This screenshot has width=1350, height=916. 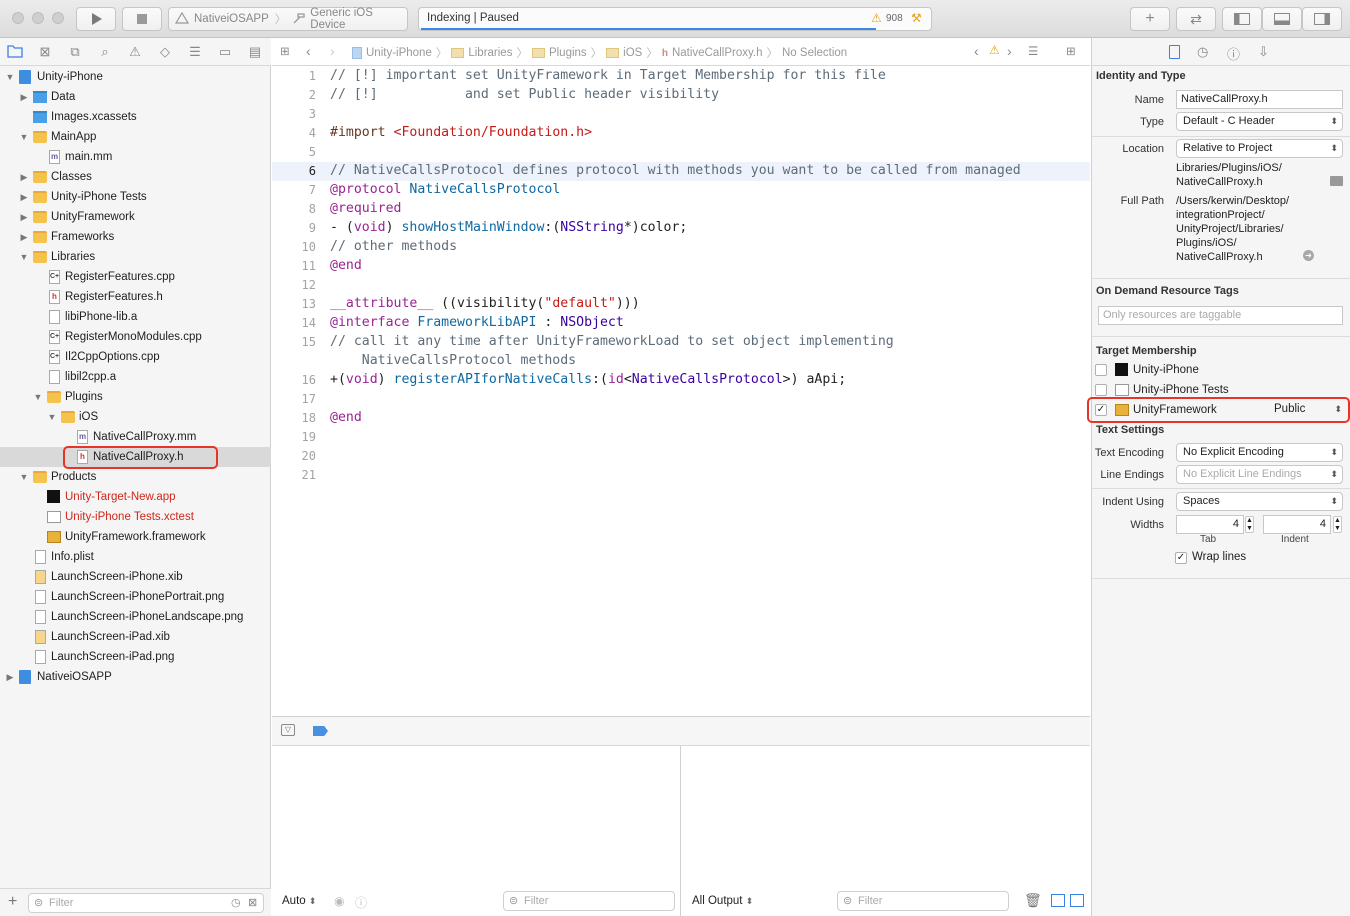 What do you see at coordinates (236, 902) in the screenshot?
I see `recent-files-icon: ◷` at bounding box center [236, 902].